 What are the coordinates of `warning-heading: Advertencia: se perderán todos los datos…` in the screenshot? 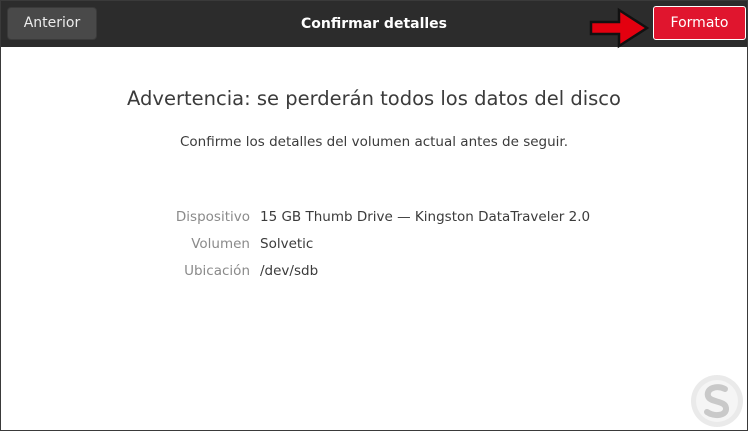 It's located at (374, 98).